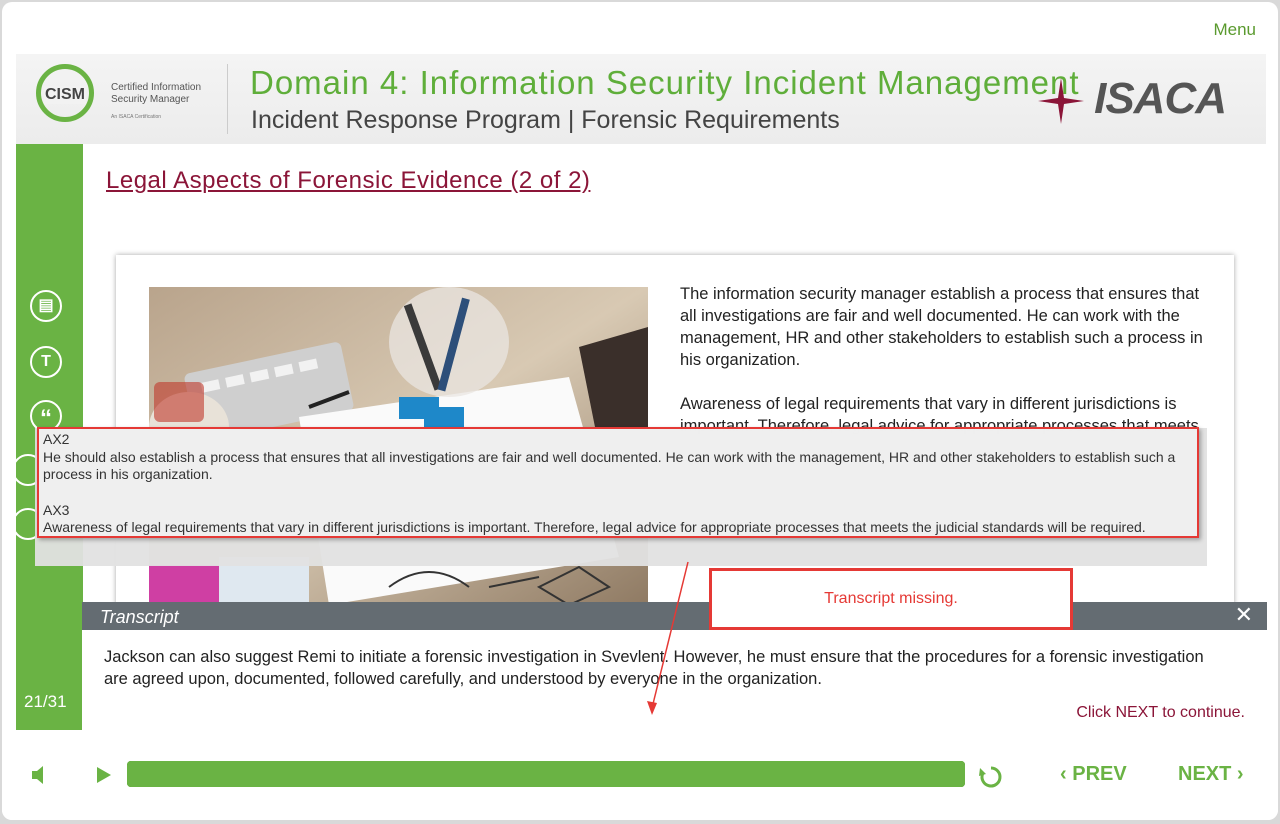  What do you see at coordinates (1099, 774) in the screenshot?
I see `prev-label: PREV` at bounding box center [1099, 774].